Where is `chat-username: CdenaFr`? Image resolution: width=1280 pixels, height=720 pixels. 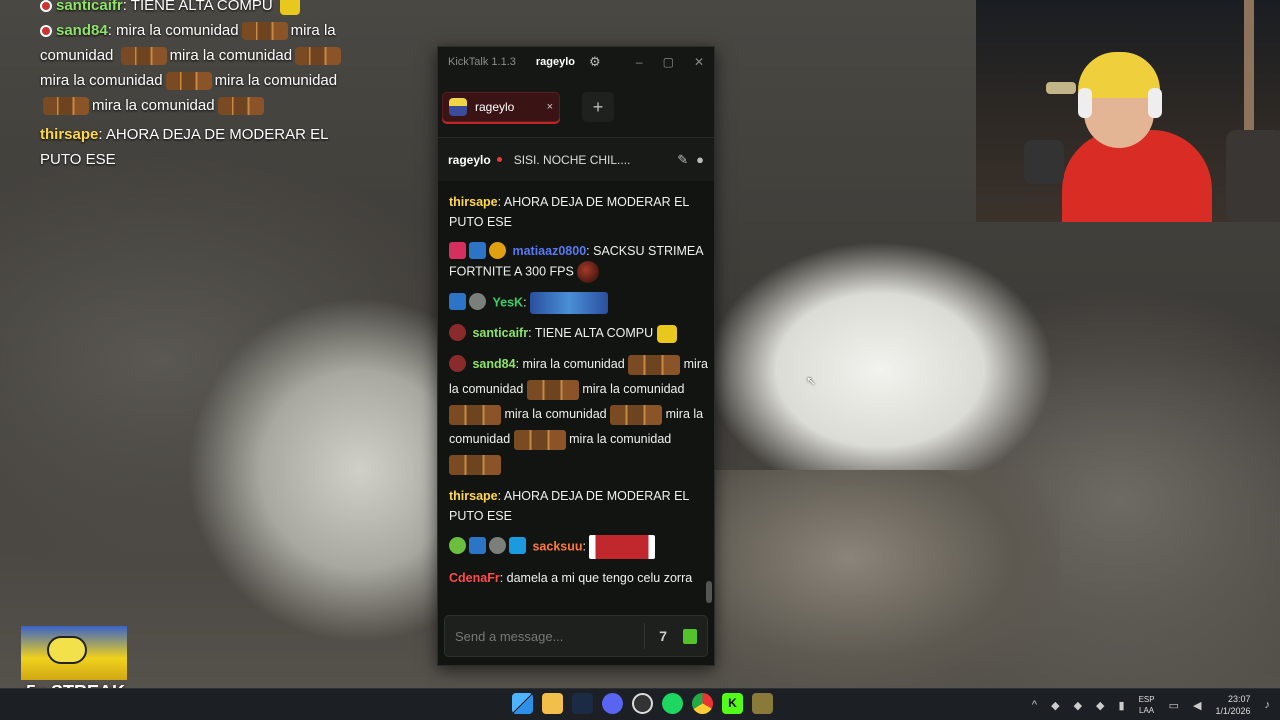
chat-username: CdenaFr is located at coordinates (474, 578).